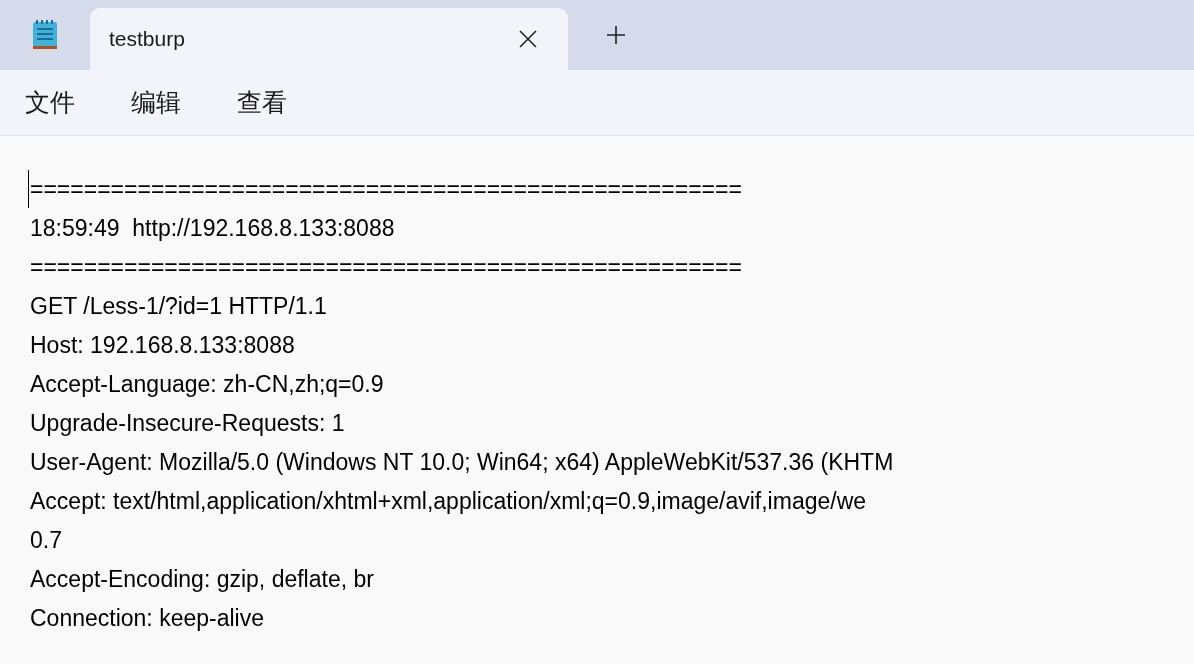 This screenshot has height=664, width=1194. I want to click on text-line: 0.7, so click(46, 540).